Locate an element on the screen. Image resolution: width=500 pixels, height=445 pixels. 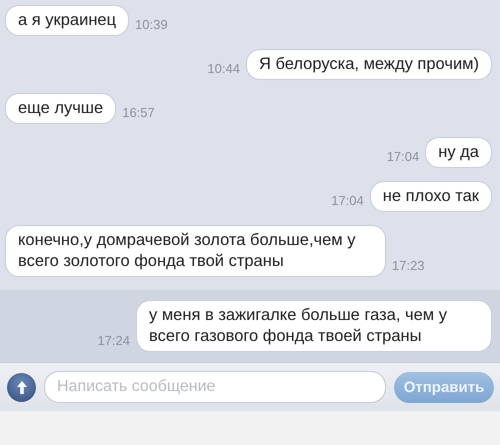
outgoing-message: Я белоруска, между прочим) is located at coordinates (369, 64).